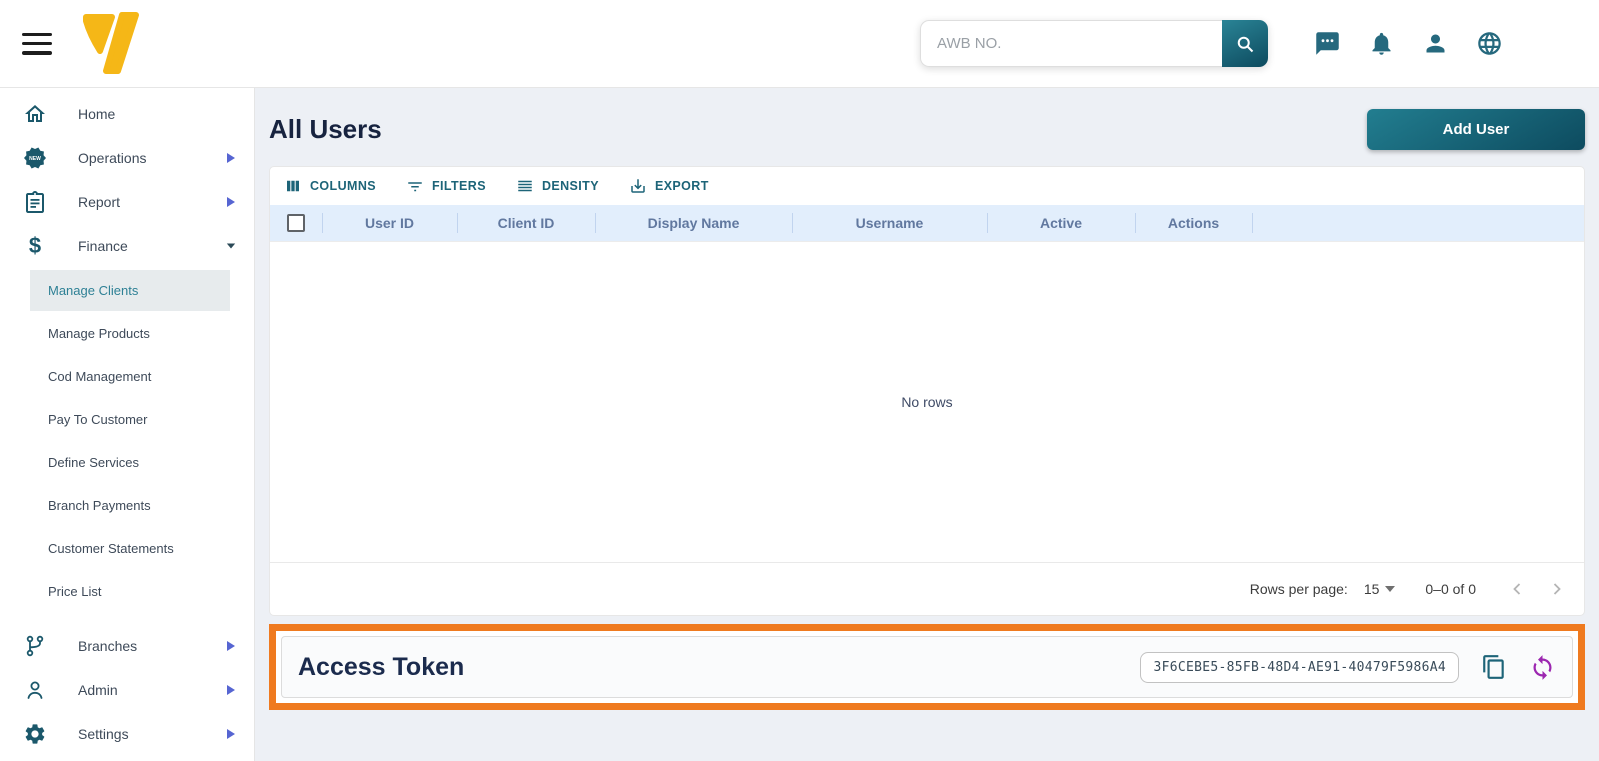 Image resolution: width=1599 pixels, height=761 pixels. What do you see at coordinates (99, 202) in the screenshot?
I see `sidebar-item-label: Report` at bounding box center [99, 202].